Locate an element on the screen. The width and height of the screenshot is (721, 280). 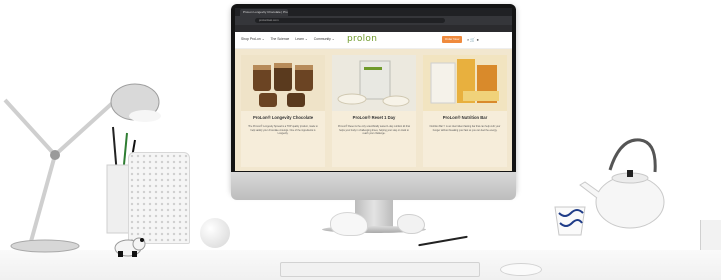
product-image-chocolate-jars is located at coordinates (283, 83).